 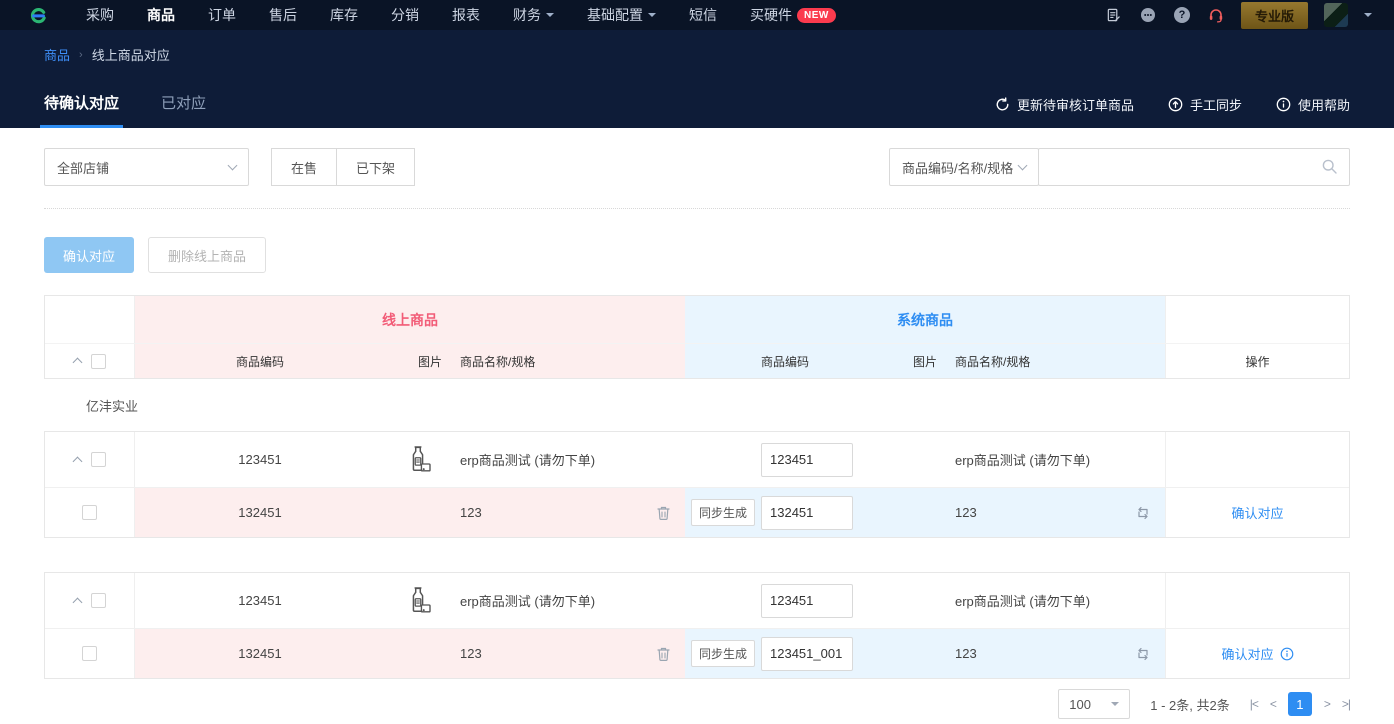 I want to click on search-icon, so click(x=1329, y=166).